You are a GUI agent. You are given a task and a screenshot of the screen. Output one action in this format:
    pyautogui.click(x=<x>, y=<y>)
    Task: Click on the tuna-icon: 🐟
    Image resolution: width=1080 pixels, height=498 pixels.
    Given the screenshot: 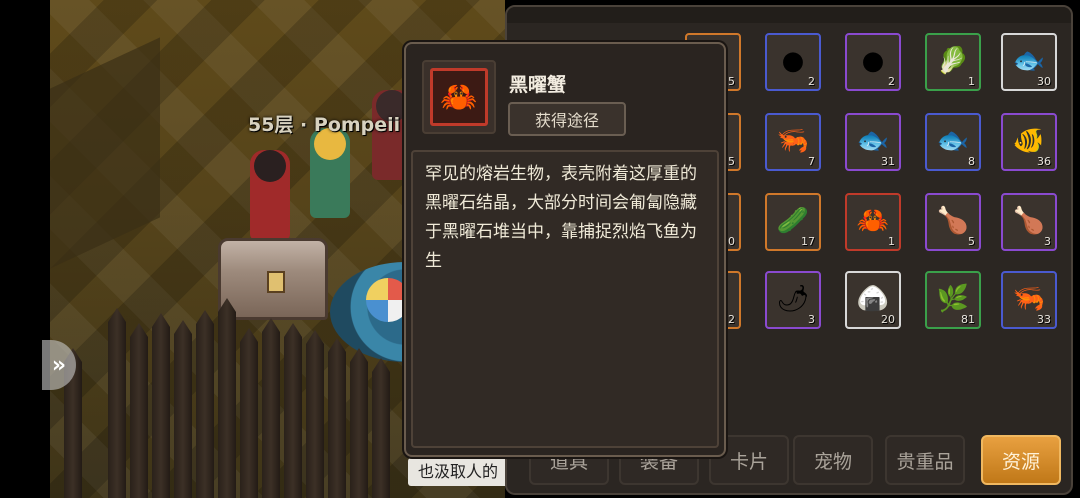 What is the action you would take?
    pyautogui.click(x=953, y=140)
    